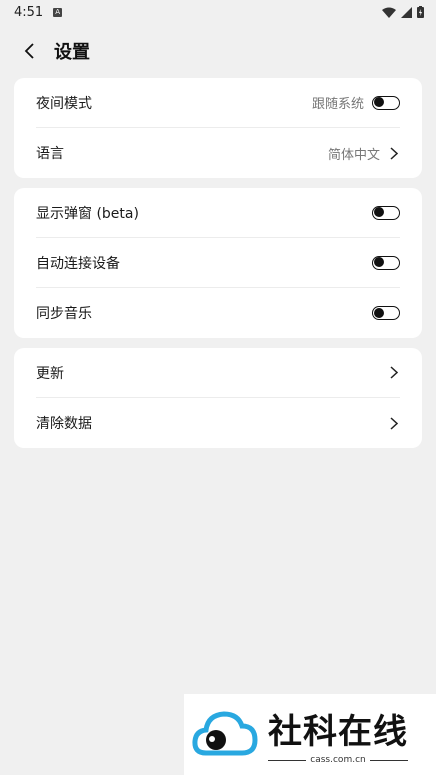  What do you see at coordinates (64, 424) in the screenshot?
I see `setting-label: 清除数据` at bounding box center [64, 424].